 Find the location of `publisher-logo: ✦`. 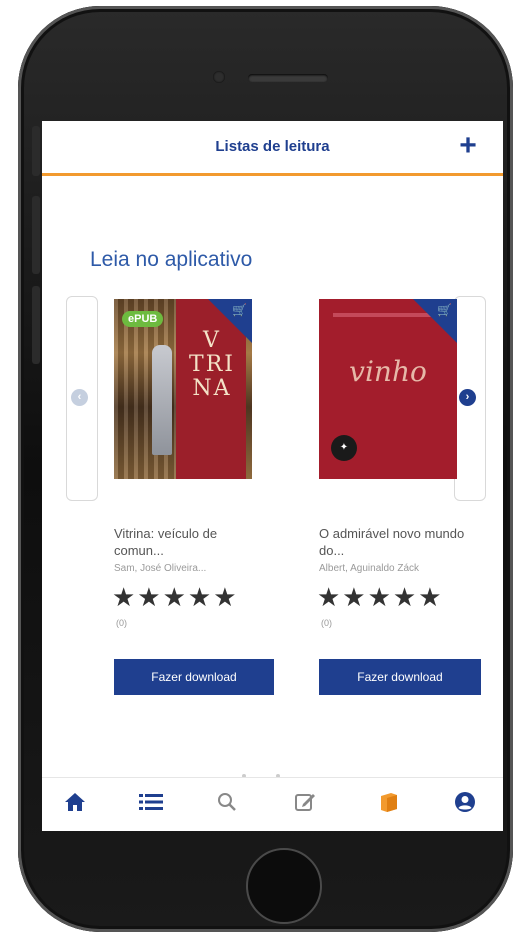

publisher-logo: ✦ is located at coordinates (344, 448).